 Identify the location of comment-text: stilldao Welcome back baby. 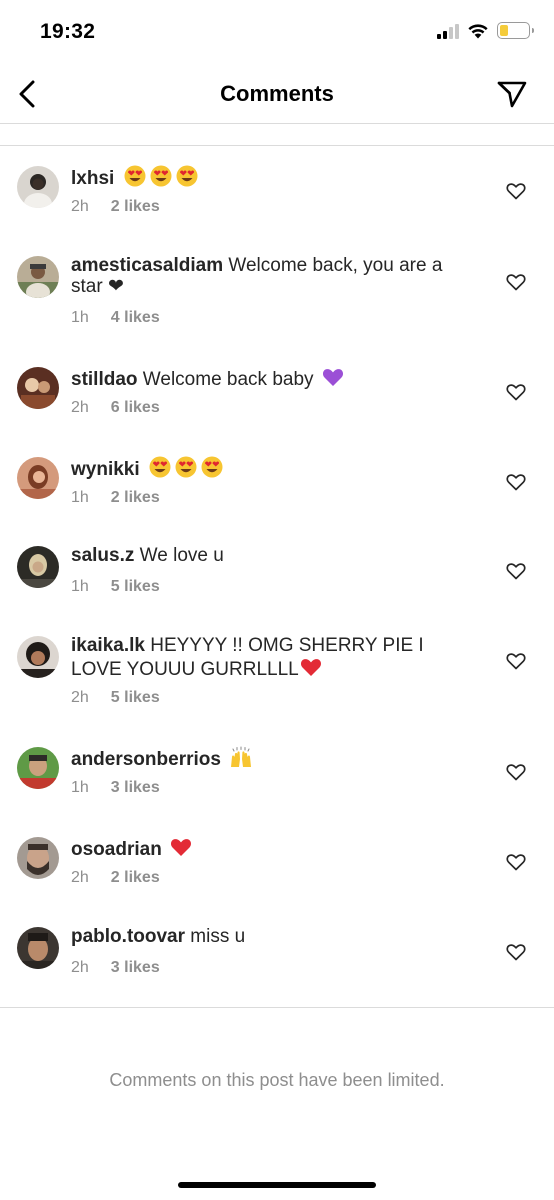
(271, 378).